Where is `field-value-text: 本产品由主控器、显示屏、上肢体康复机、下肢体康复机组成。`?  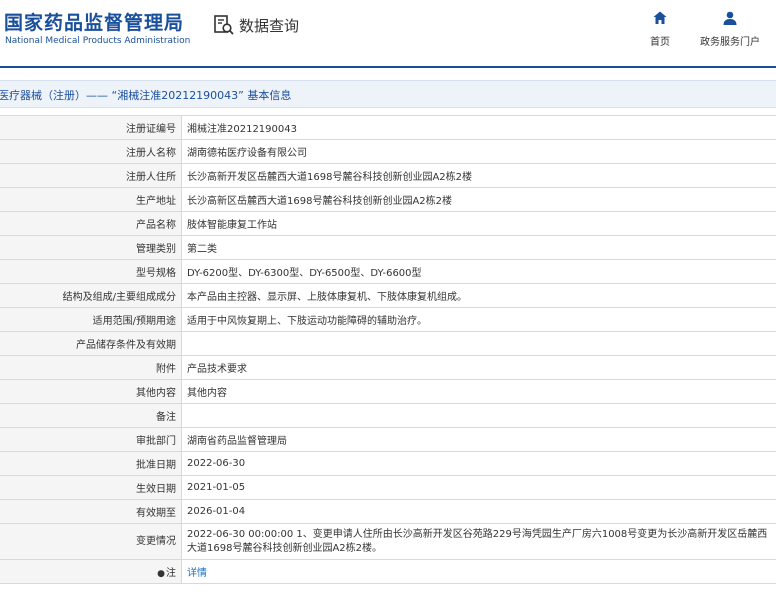 field-value-text: 本产品由主控器、显示屏、上肢体康复机、下肢体康复机组成。 is located at coordinates (327, 297).